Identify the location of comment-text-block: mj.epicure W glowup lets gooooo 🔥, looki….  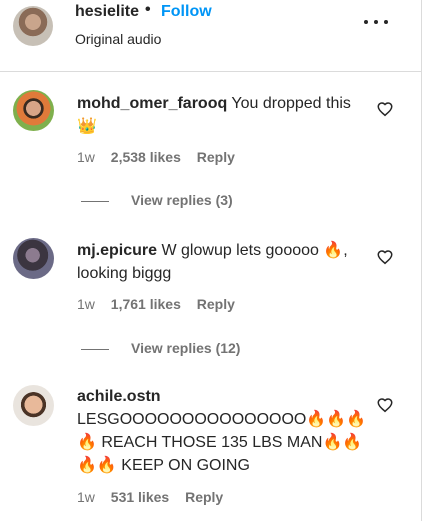
(222, 262).